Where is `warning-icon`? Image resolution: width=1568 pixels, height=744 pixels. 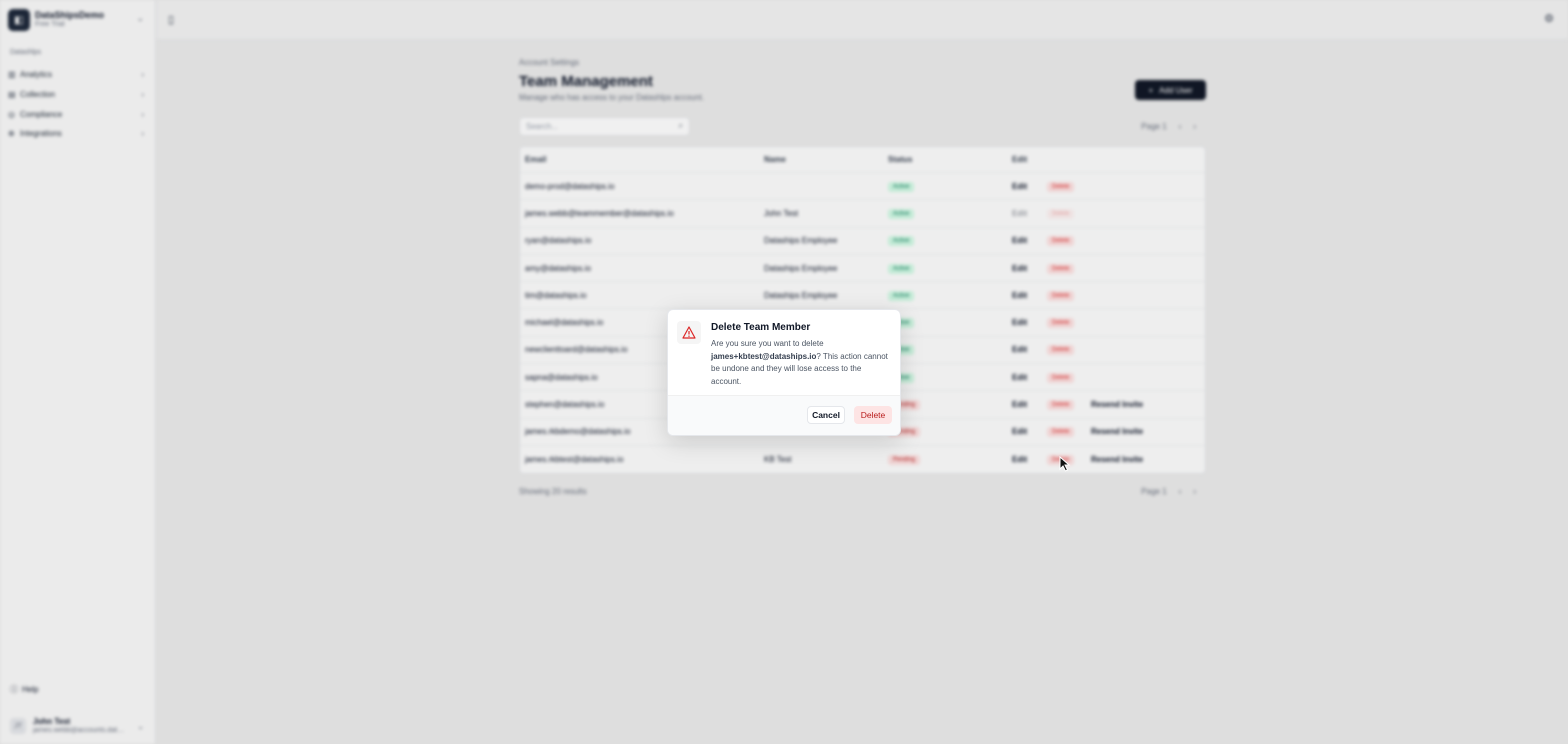 warning-icon is located at coordinates (689, 332).